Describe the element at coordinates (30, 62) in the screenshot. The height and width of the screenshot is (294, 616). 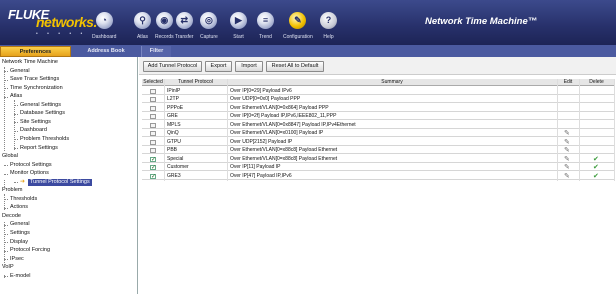
I see `tree-item-network-time-machine: Network Time Machine` at that location.